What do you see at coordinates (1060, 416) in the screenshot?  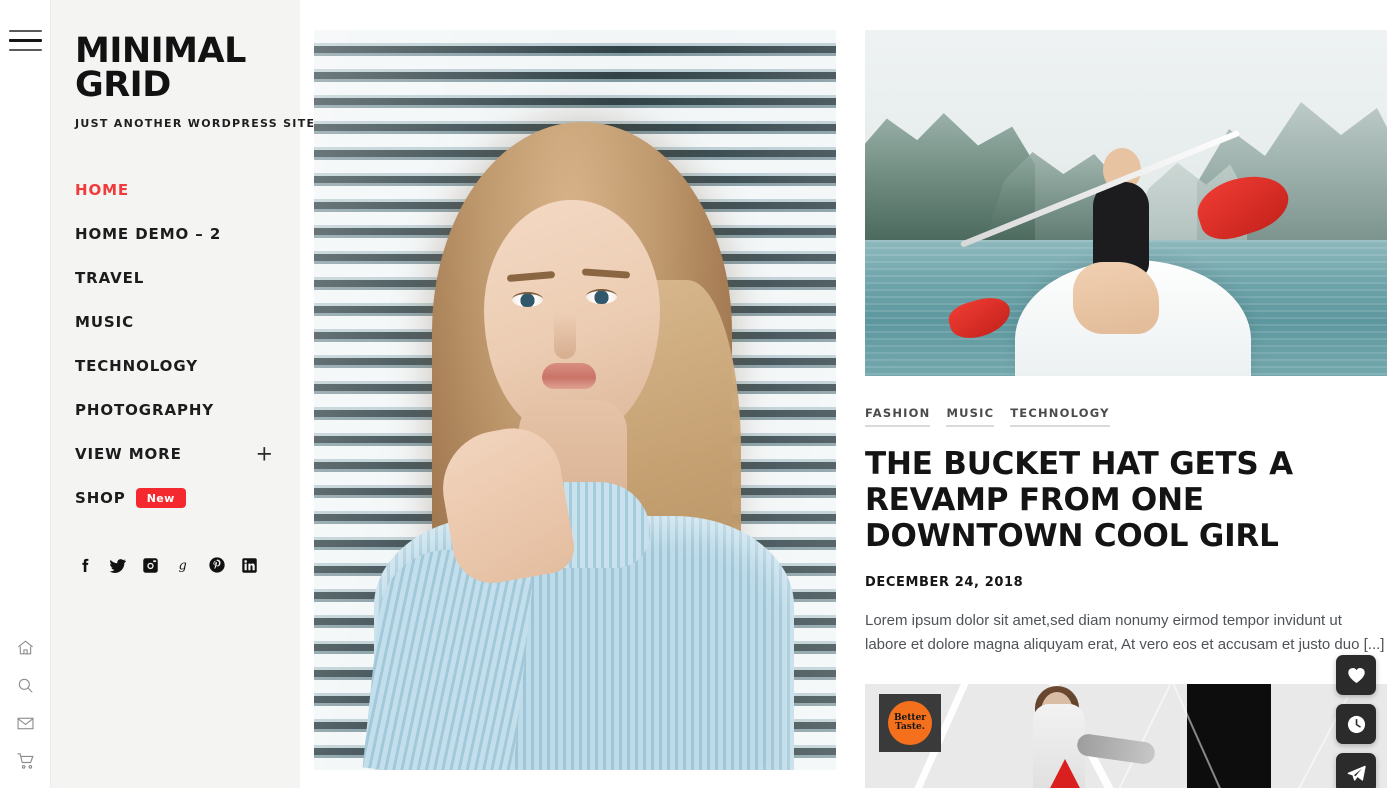 I see `category-technology: TECHNOLOGY` at bounding box center [1060, 416].